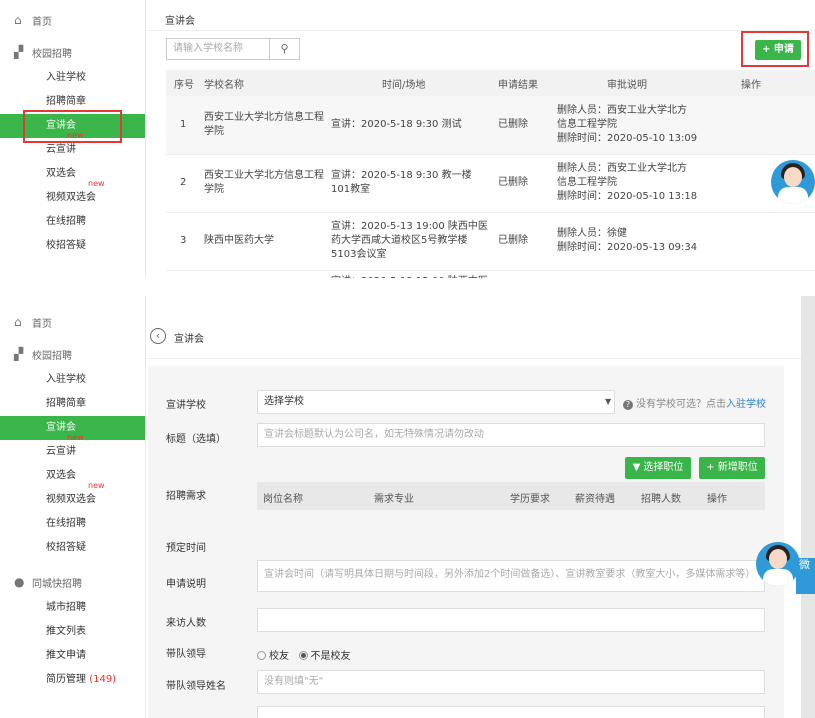 The image size is (815, 718). Describe the element at coordinates (595, 499) in the screenshot. I see `col-header-salary: 薪资待遇` at that location.